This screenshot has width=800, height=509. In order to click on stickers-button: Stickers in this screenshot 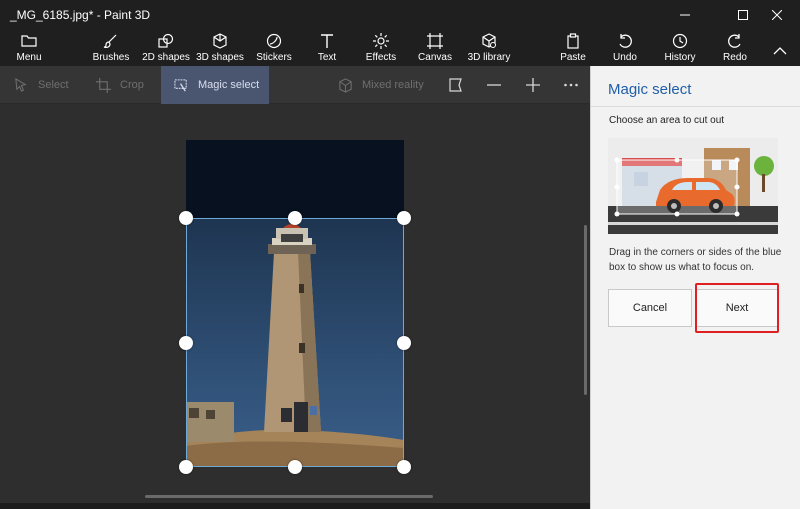, I will do `click(274, 47)`.